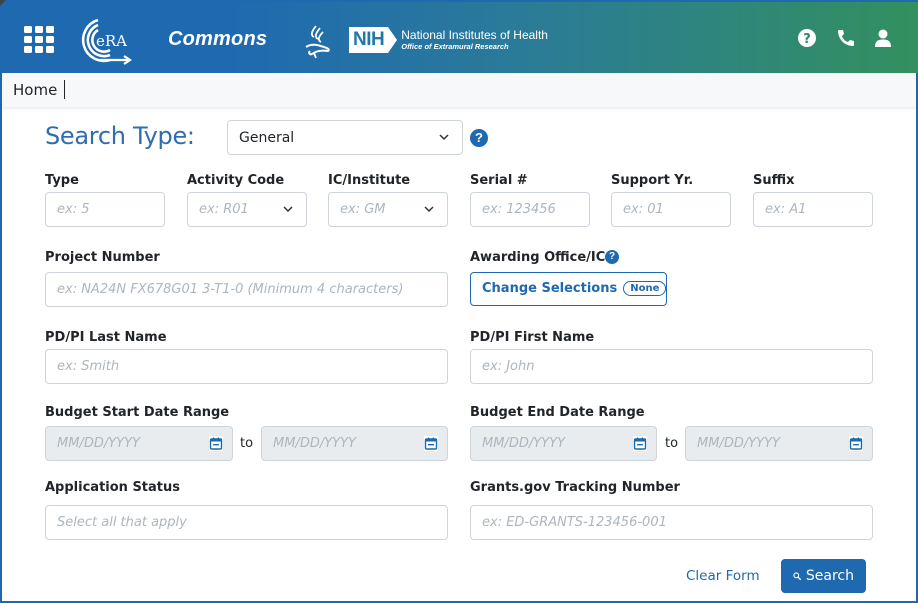 Image resolution: width=918 pixels, height=603 pixels. What do you see at coordinates (883, 38) in the screenshot?
I see `user-icon` at bounding box center [883, 38].